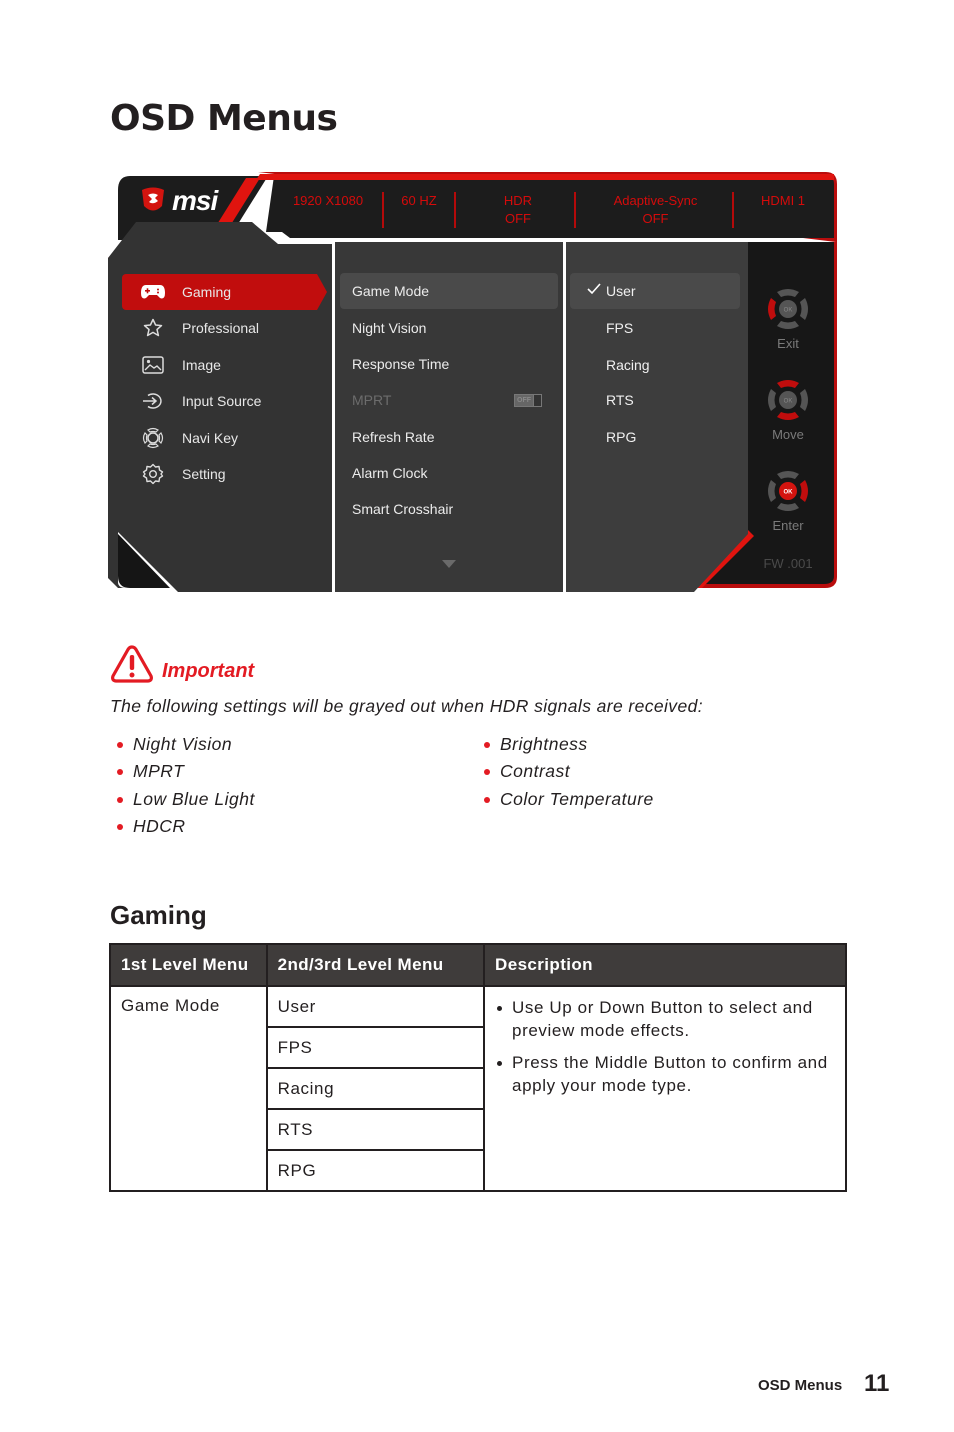 The height and width of the screenshot is (1432, 954). I want to click on joystick-ok-icon: OK, so click(788, 491).